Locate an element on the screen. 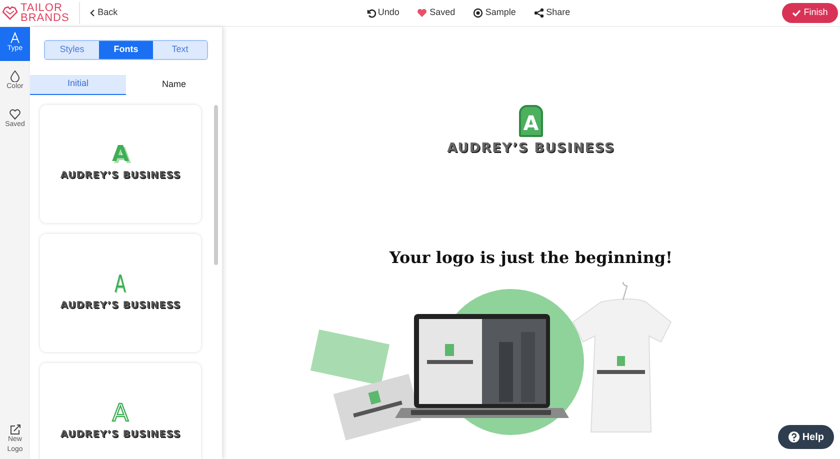 The image size is (840, 459). back-link: Back is located at coordinates (104, 13).